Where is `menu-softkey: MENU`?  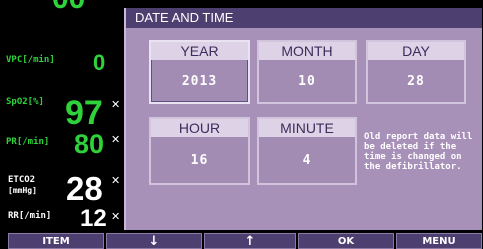 menu-softkey: MENU is located at coordinates (439, 241).